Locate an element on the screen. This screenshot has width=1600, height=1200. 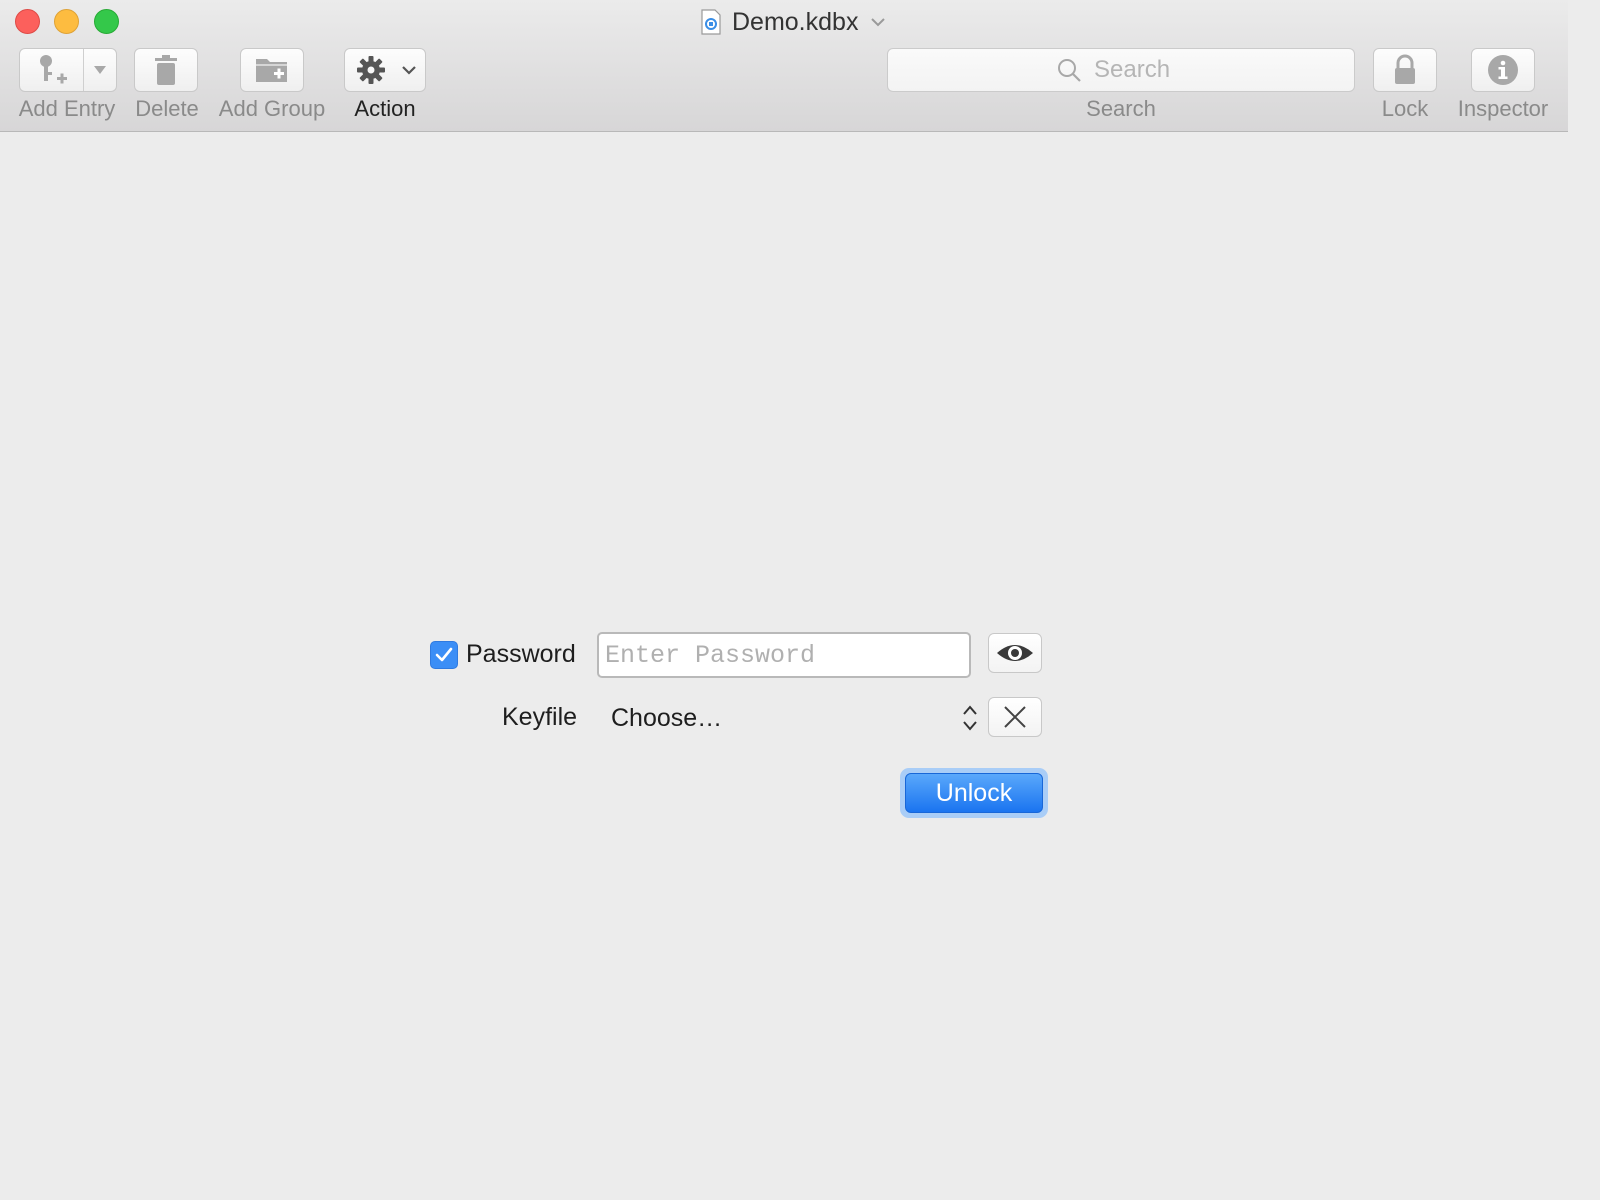
minimize-window-button is located at coordinates (66, 21).